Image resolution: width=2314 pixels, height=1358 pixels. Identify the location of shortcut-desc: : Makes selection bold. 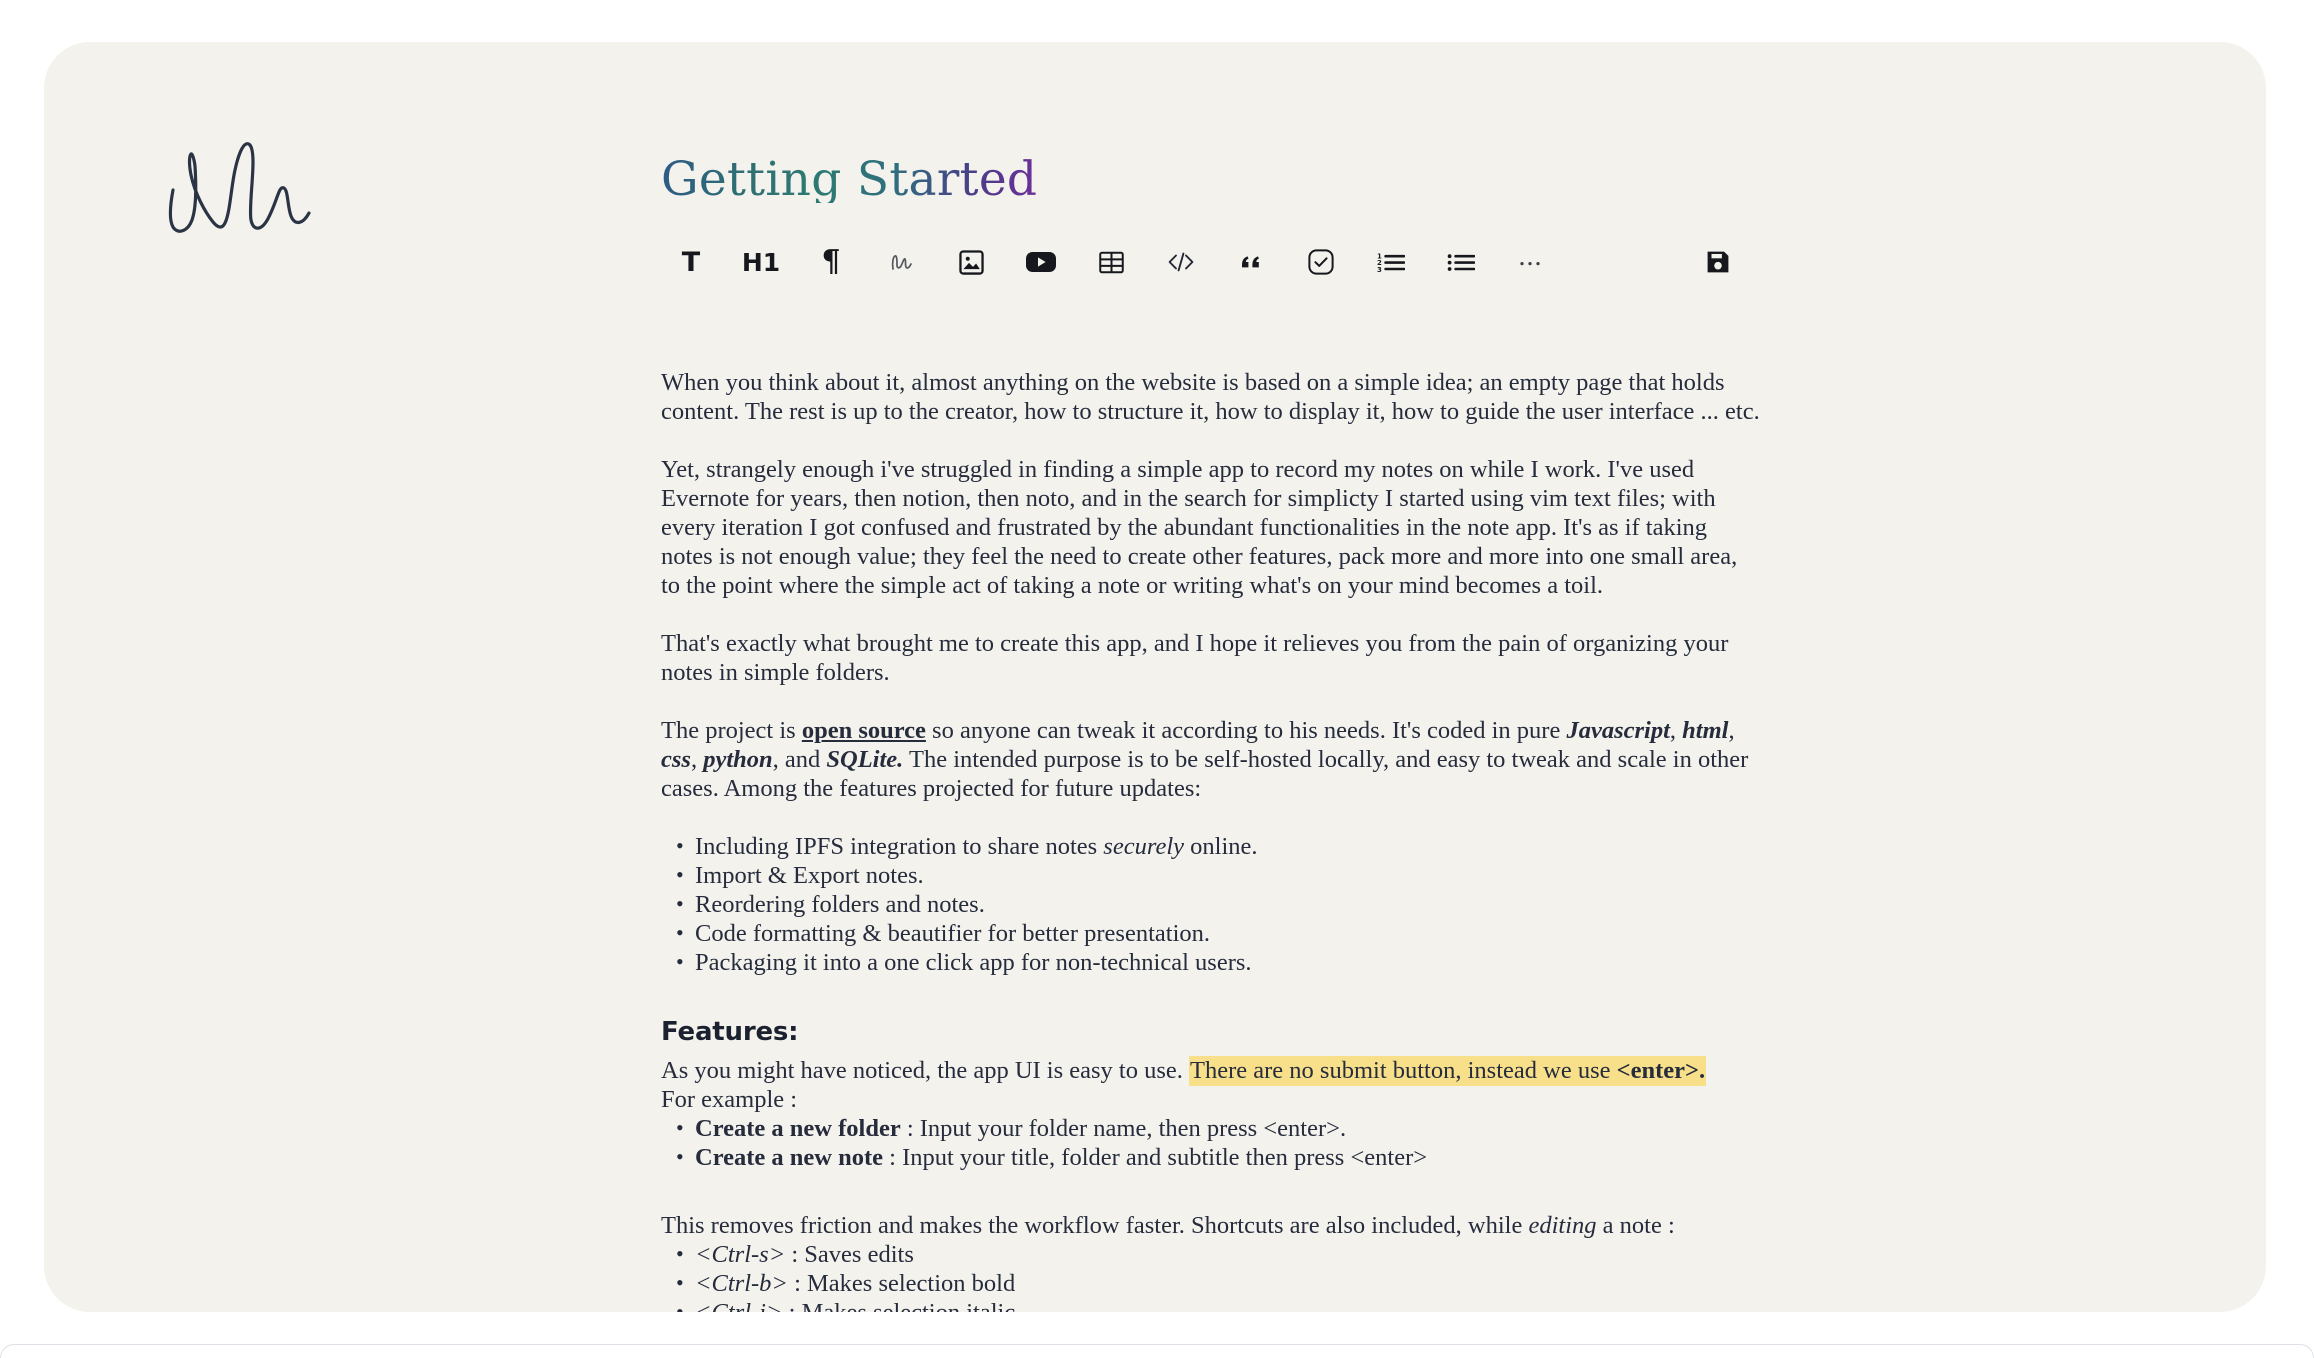
(901, 1283).